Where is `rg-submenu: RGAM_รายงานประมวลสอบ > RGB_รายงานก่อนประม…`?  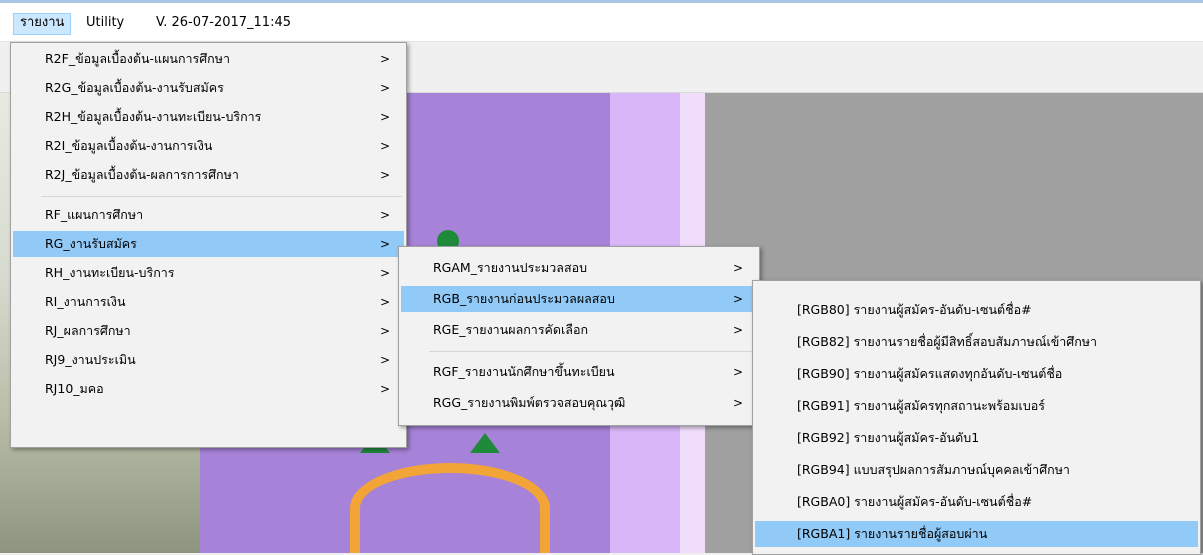
rg-submenu: RGAM_รายงานประมวลสอบ > RGB_รายงานก่อนประม… is located at coordinates (579, 336).